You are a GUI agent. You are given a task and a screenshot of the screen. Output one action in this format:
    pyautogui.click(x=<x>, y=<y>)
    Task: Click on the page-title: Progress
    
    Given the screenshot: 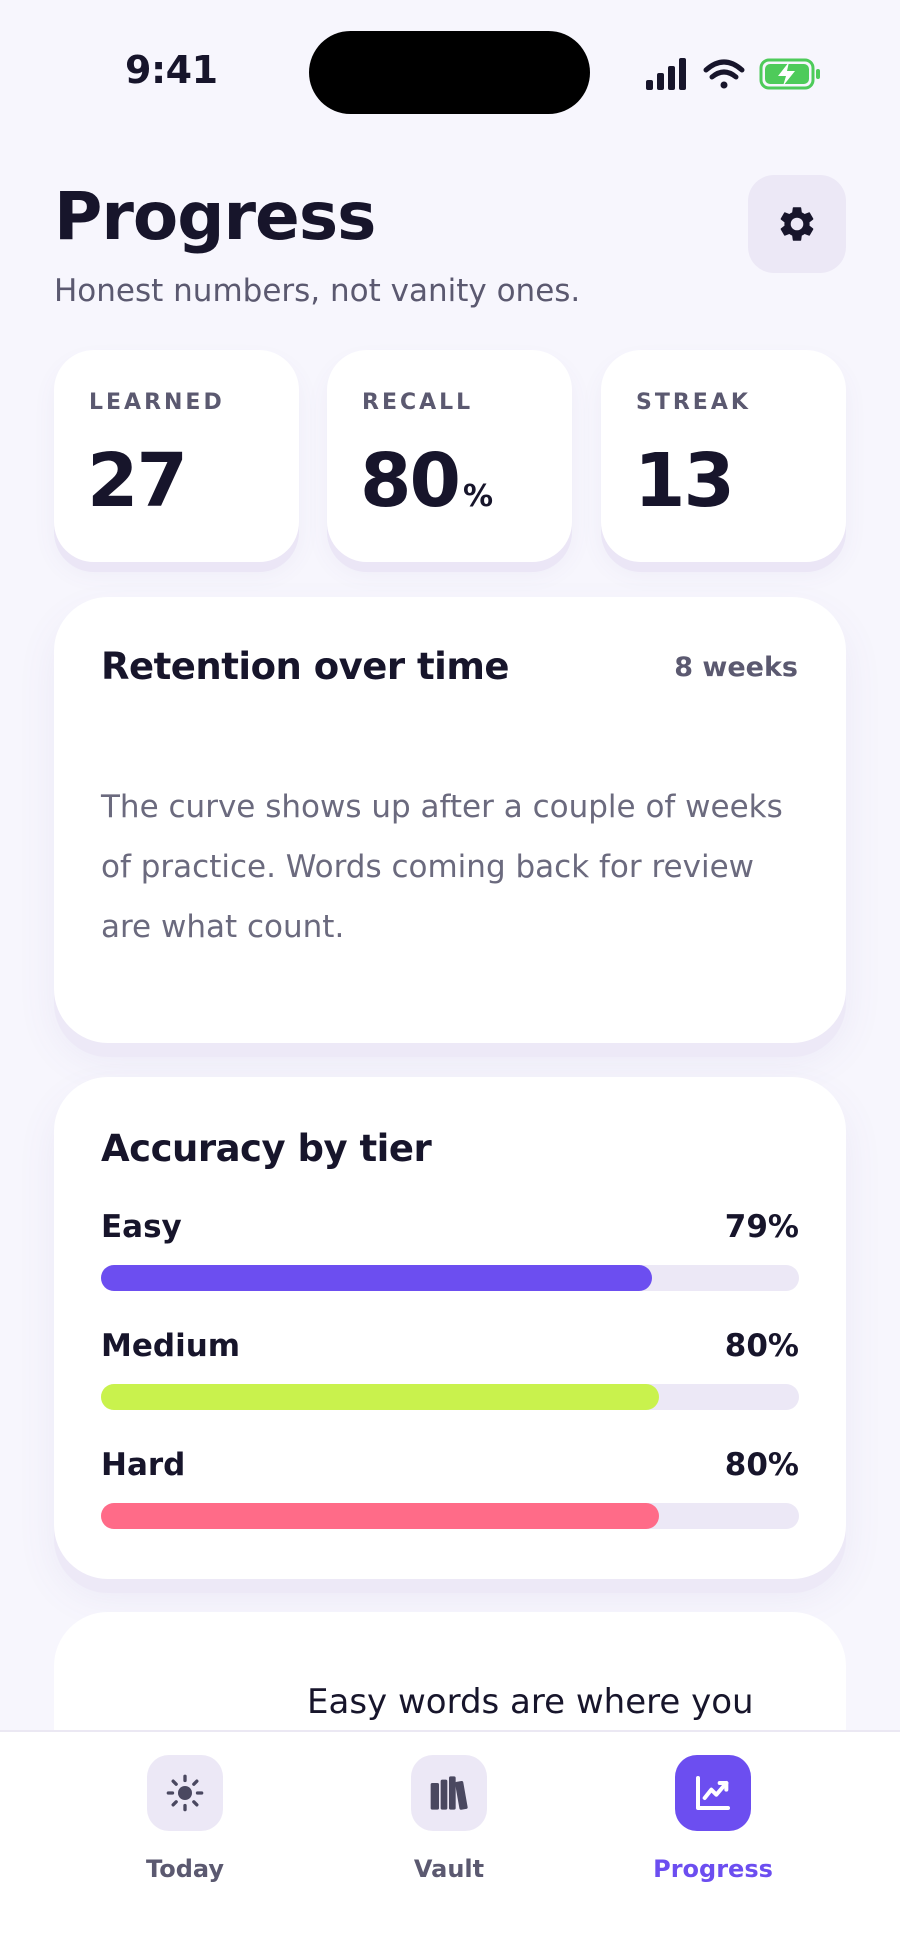 What is the action you would take?
    pyautogui.click(x=215, y=216)
    